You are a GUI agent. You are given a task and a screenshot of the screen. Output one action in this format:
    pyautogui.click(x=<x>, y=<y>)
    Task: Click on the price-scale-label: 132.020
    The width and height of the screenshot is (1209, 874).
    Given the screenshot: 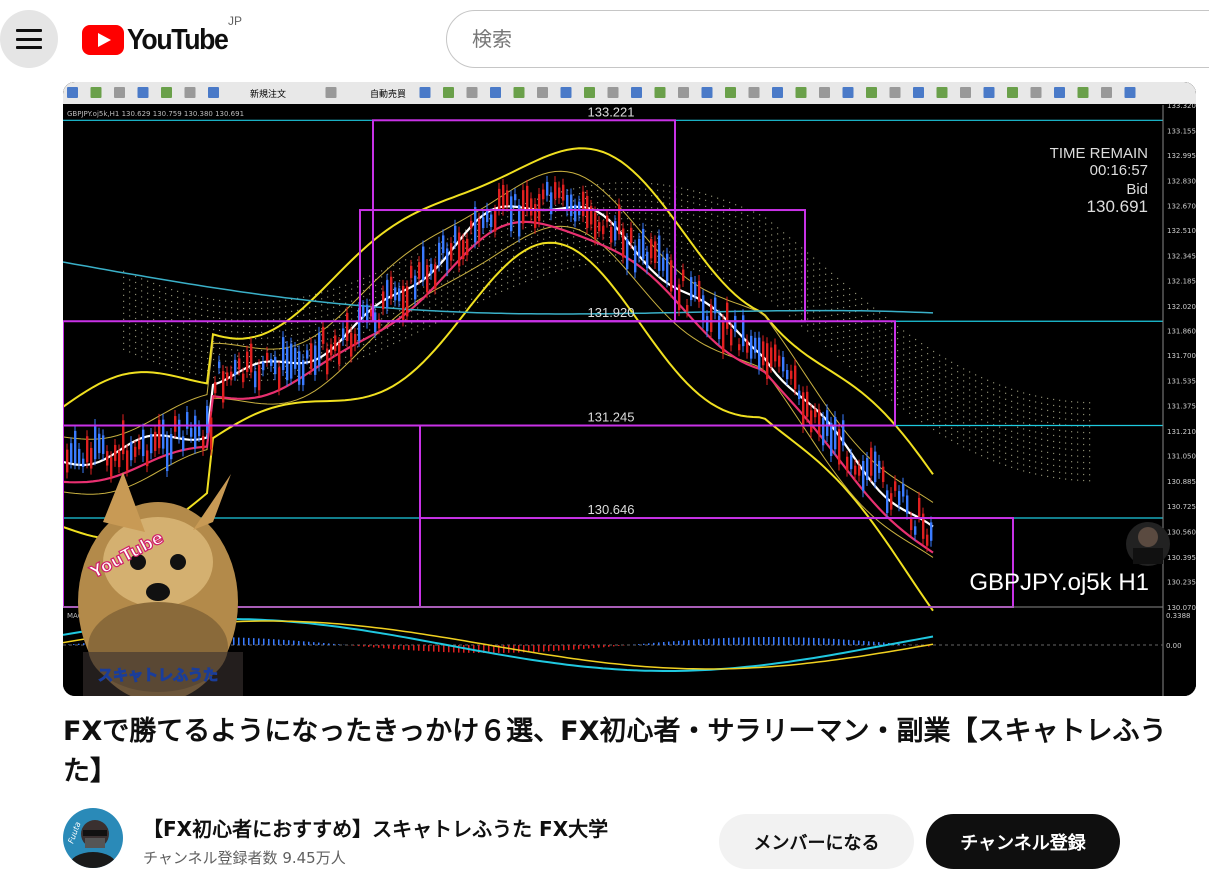 What is the action you would take?
    pyautogui.click(x=1181, y=307)
    